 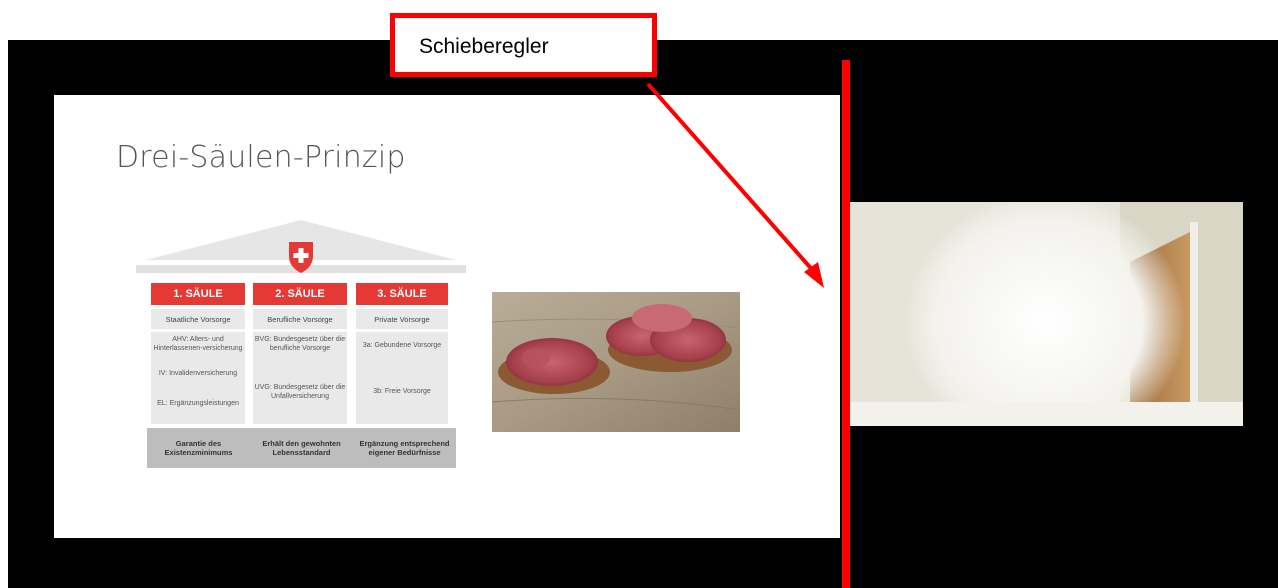 What do you see at coordinates (402, 294) in the screenshot?
I see `column-3-header: 3. SÄULE` at bounding box center [402, 294].